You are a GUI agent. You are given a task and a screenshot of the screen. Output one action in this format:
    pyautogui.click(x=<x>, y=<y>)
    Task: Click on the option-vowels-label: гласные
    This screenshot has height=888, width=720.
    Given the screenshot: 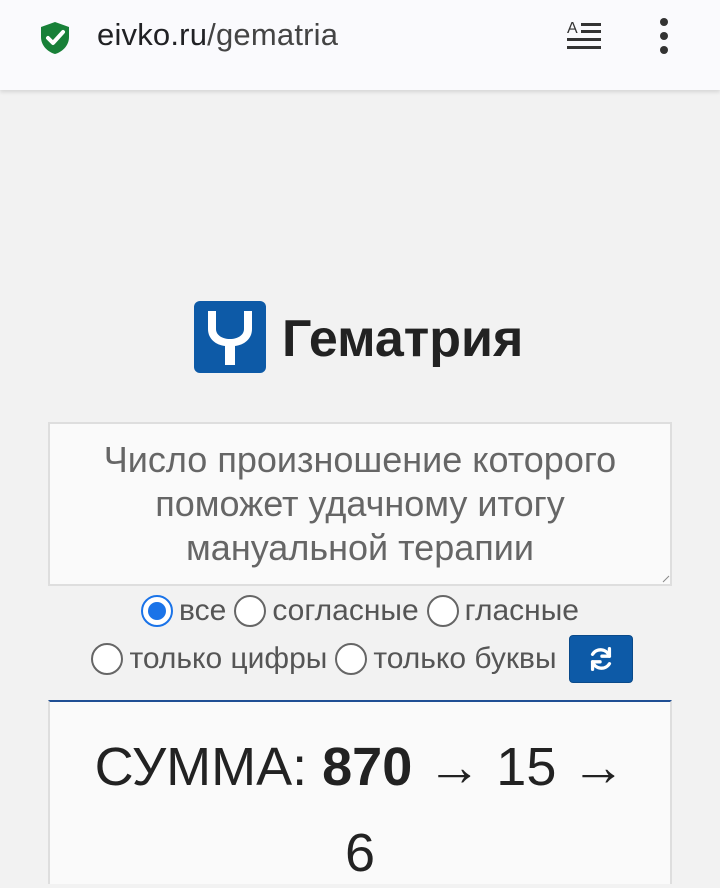 What is the action you would take?
    pyautogui.click(x=521, y=610)
    